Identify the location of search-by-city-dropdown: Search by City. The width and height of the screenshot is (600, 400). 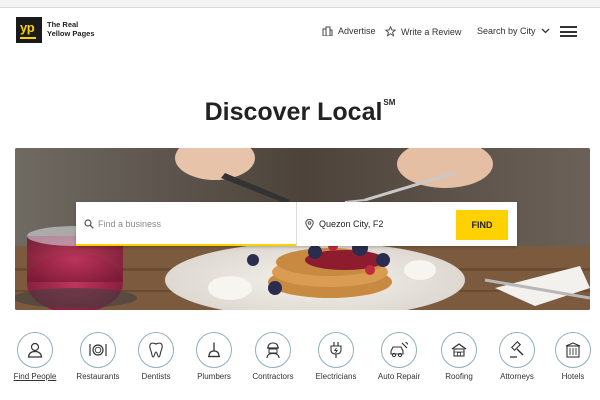
(513, 31).